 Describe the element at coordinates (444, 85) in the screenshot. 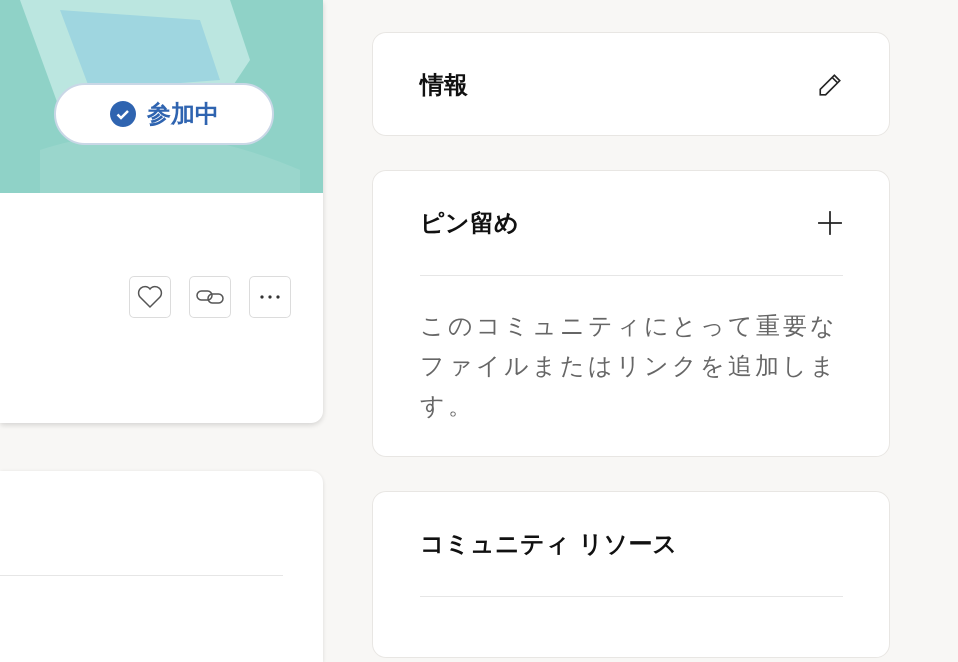

I see `card-title: 情報` at that location.